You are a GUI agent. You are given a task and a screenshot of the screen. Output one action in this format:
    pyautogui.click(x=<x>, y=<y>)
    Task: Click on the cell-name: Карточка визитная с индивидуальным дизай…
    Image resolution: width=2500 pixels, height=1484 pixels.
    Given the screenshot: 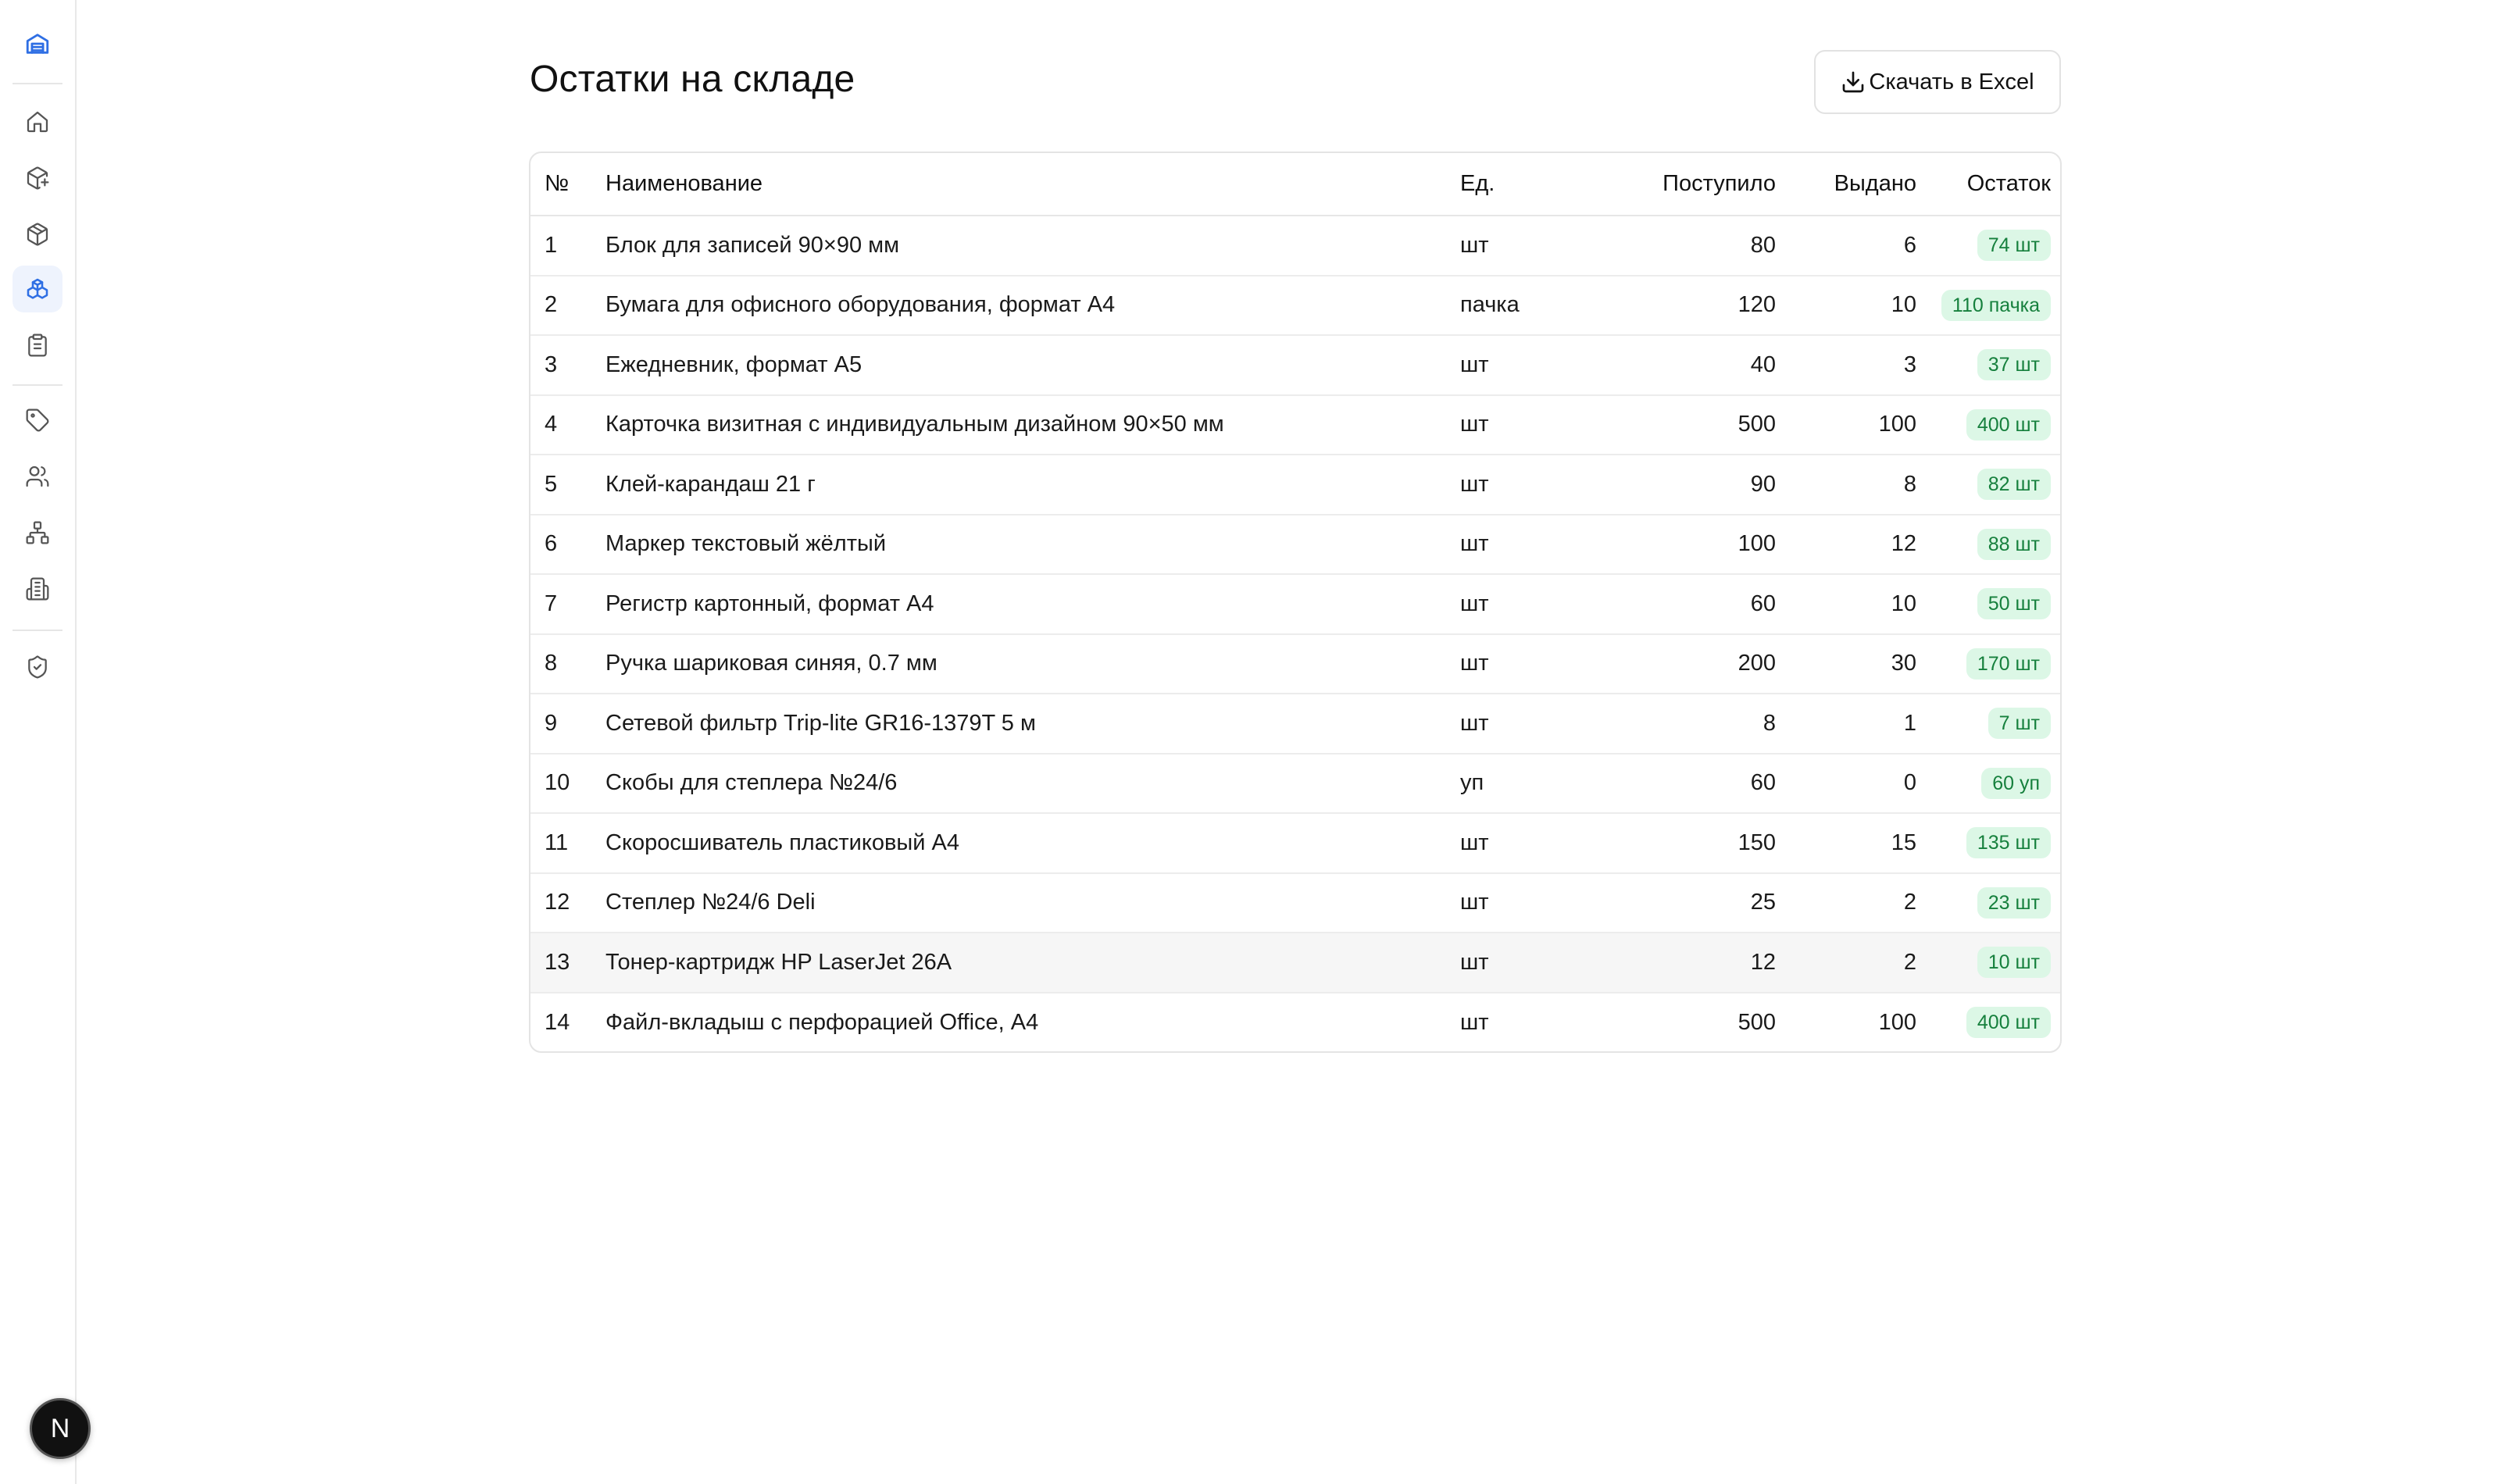 What is the action you would take?
    pyautogui.click(x=1032, y=424)
    